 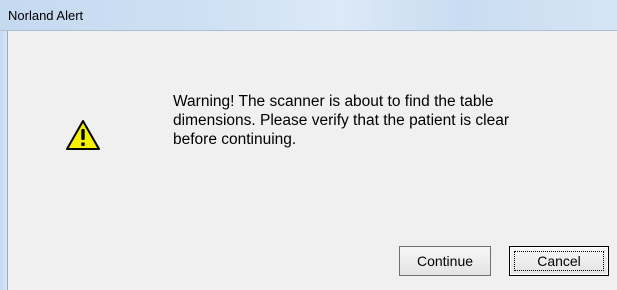 I want to click on window-title: Norland Alert, so click(x=46, y=15).